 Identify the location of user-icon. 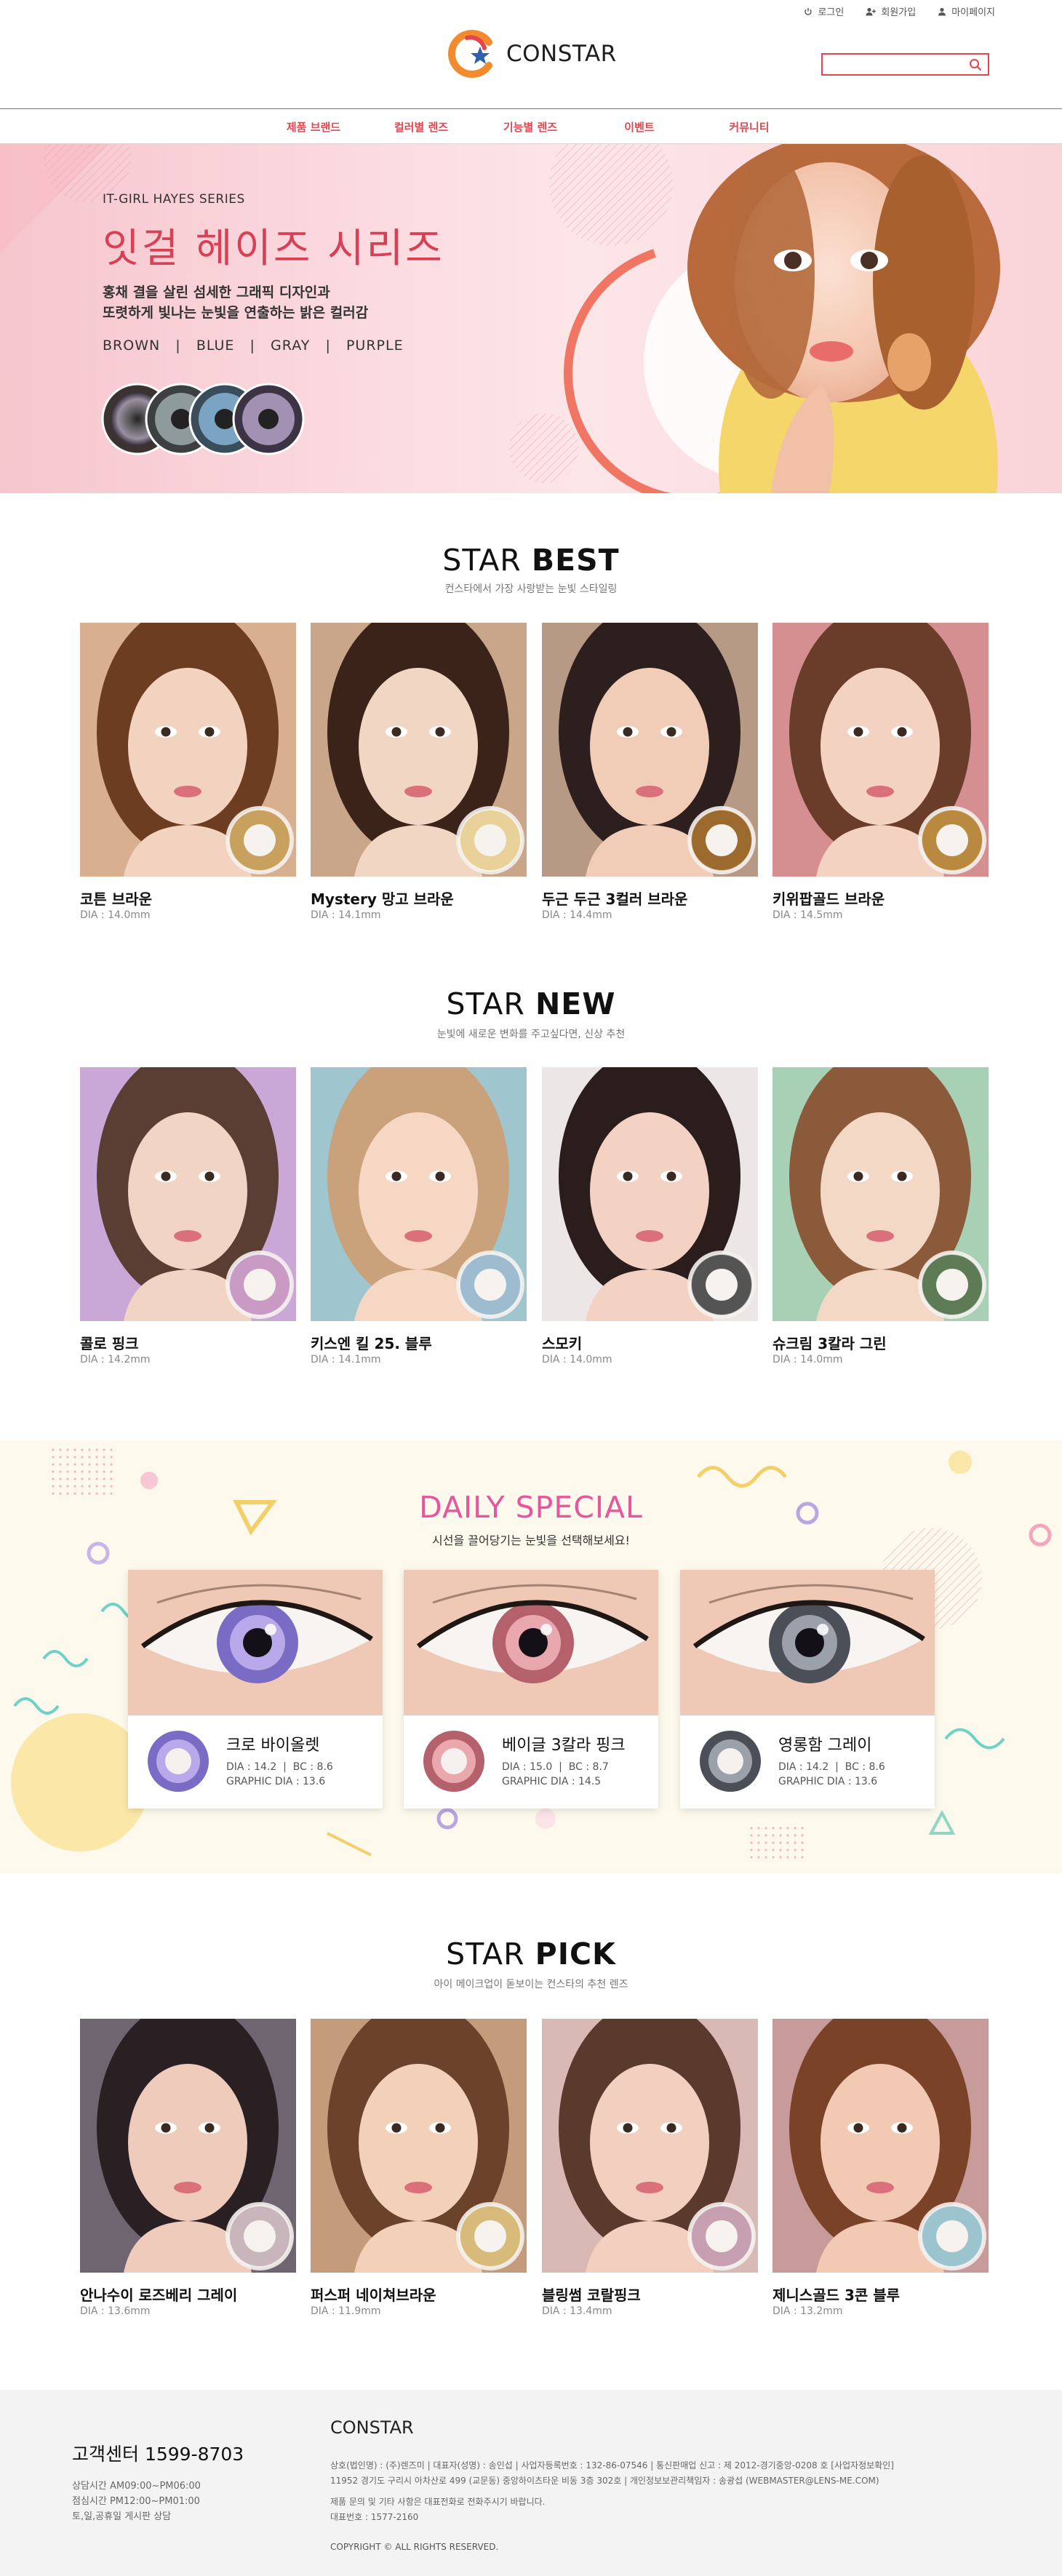
(942, 11).